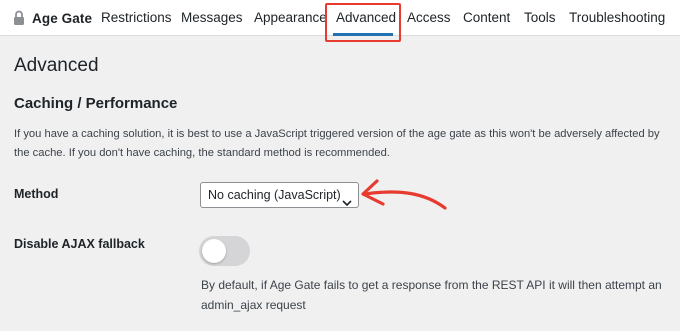  I want to click on tab-appearance: Appearance, so click(290, 17).